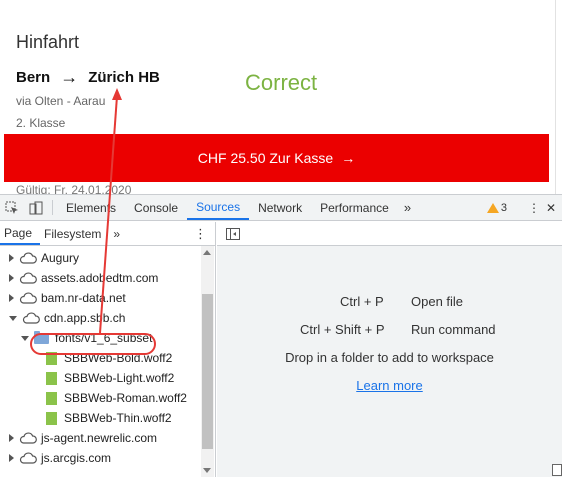 The image size is (562, 477). I want to click on tree-item-label: SBBWeb-Thin.woff2, so click(118, 418).